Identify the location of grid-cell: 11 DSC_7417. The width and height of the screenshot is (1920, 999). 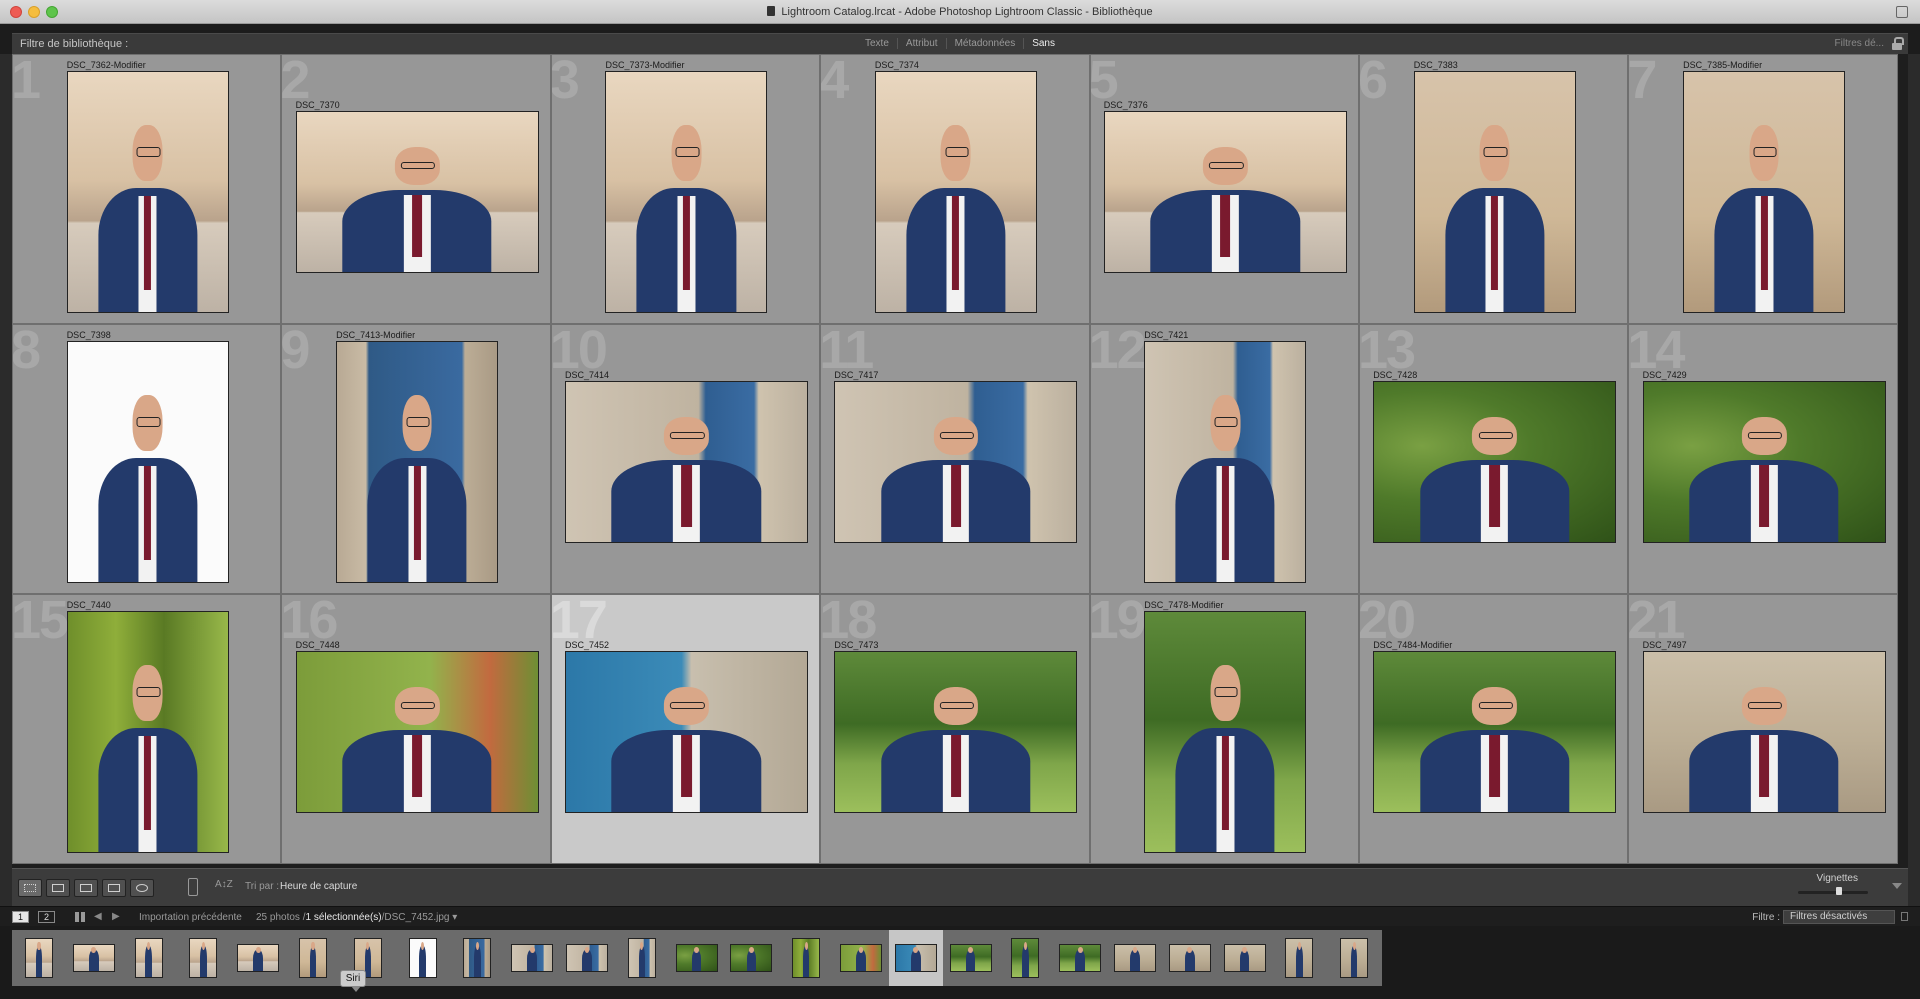
(955, 459).